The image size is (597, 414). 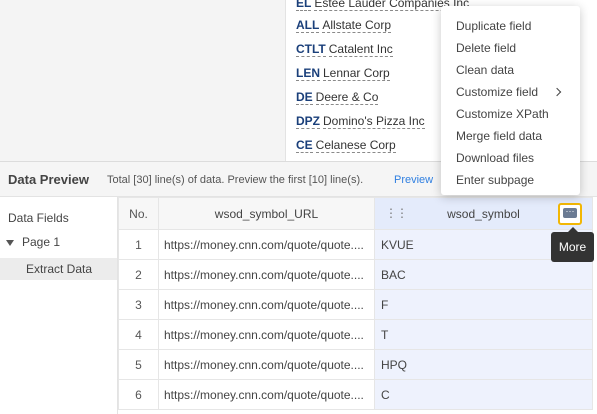 What do you see at coordinates (510, 136) in the screenshot?
I see `menu-item-merge-field-data: Merge field data` at bounding box center [510, 136].